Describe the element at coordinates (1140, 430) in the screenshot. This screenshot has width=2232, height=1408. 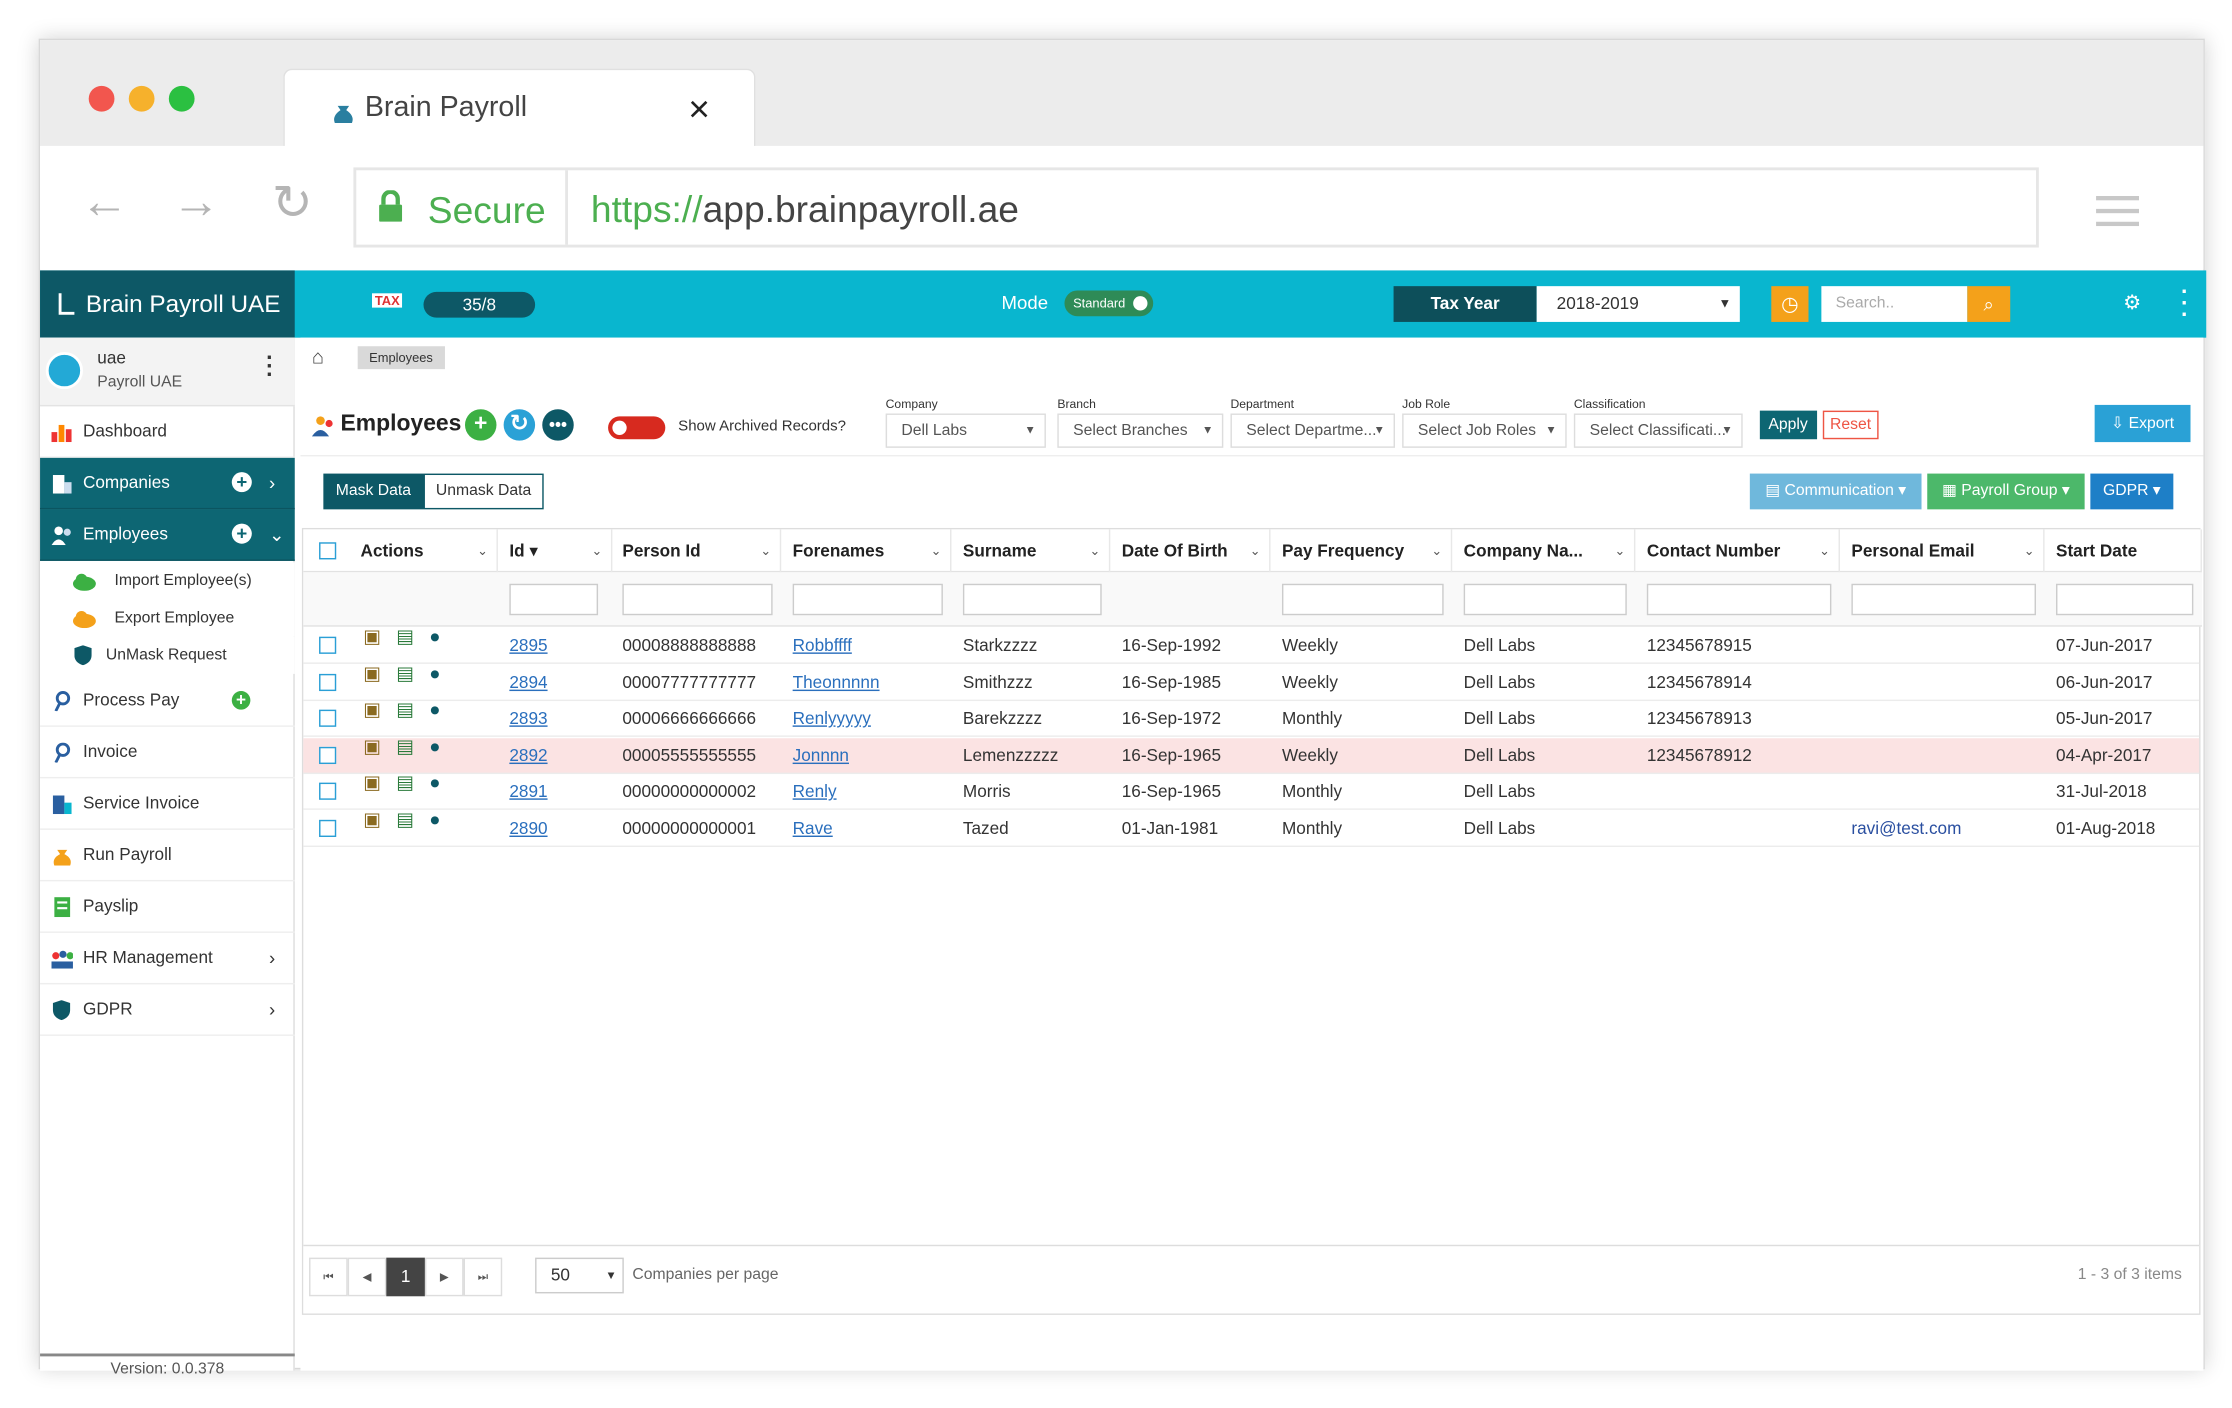
I see `branch-select: Select Branches ▼` at that location.